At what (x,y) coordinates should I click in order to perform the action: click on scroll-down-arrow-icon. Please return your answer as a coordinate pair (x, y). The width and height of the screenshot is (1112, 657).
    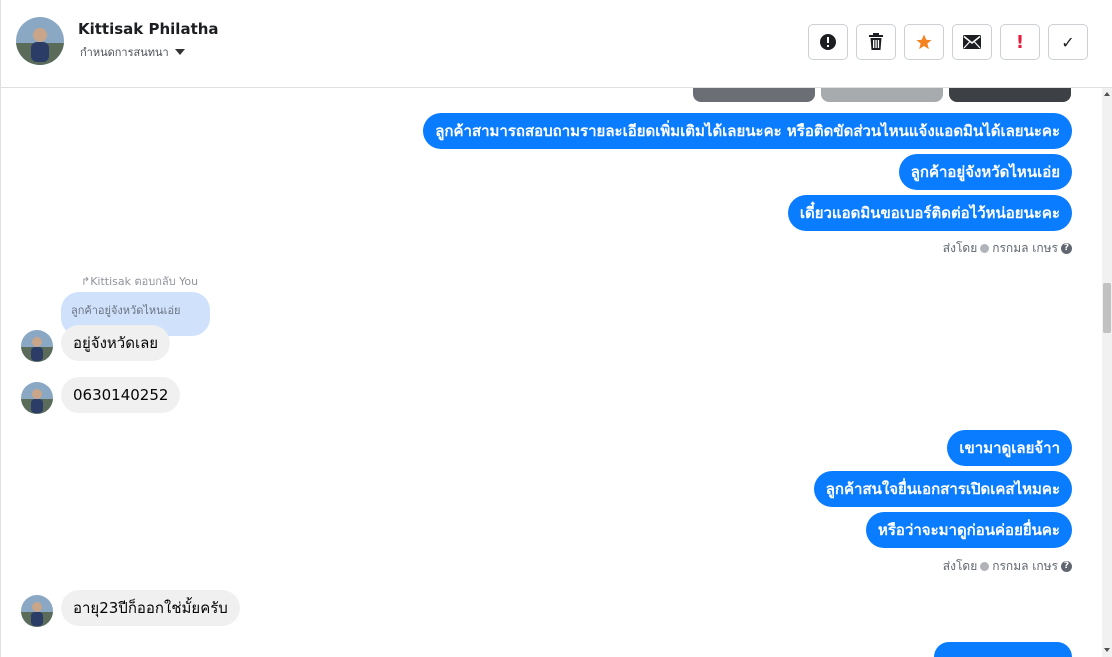
    Looking at the image, I should click on (1107, 650).